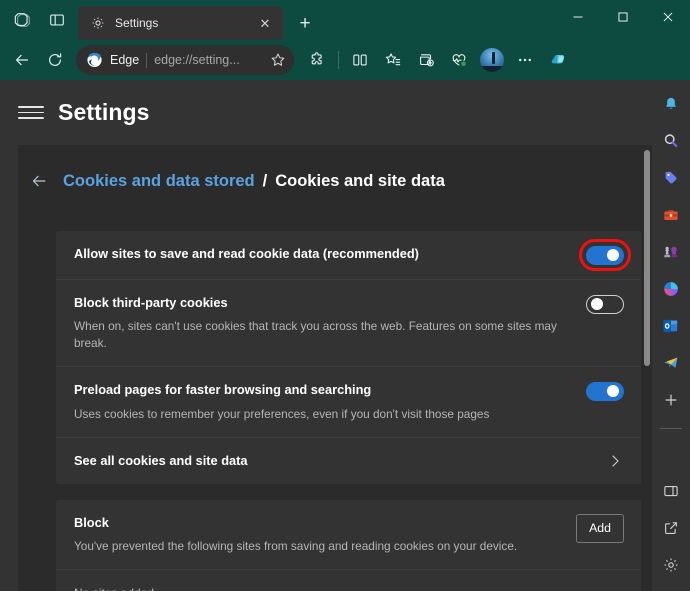  Describe the element at coordinates (671, 491) in the screenshot. I see `sidebar-toggle-pane-icon` at that location.